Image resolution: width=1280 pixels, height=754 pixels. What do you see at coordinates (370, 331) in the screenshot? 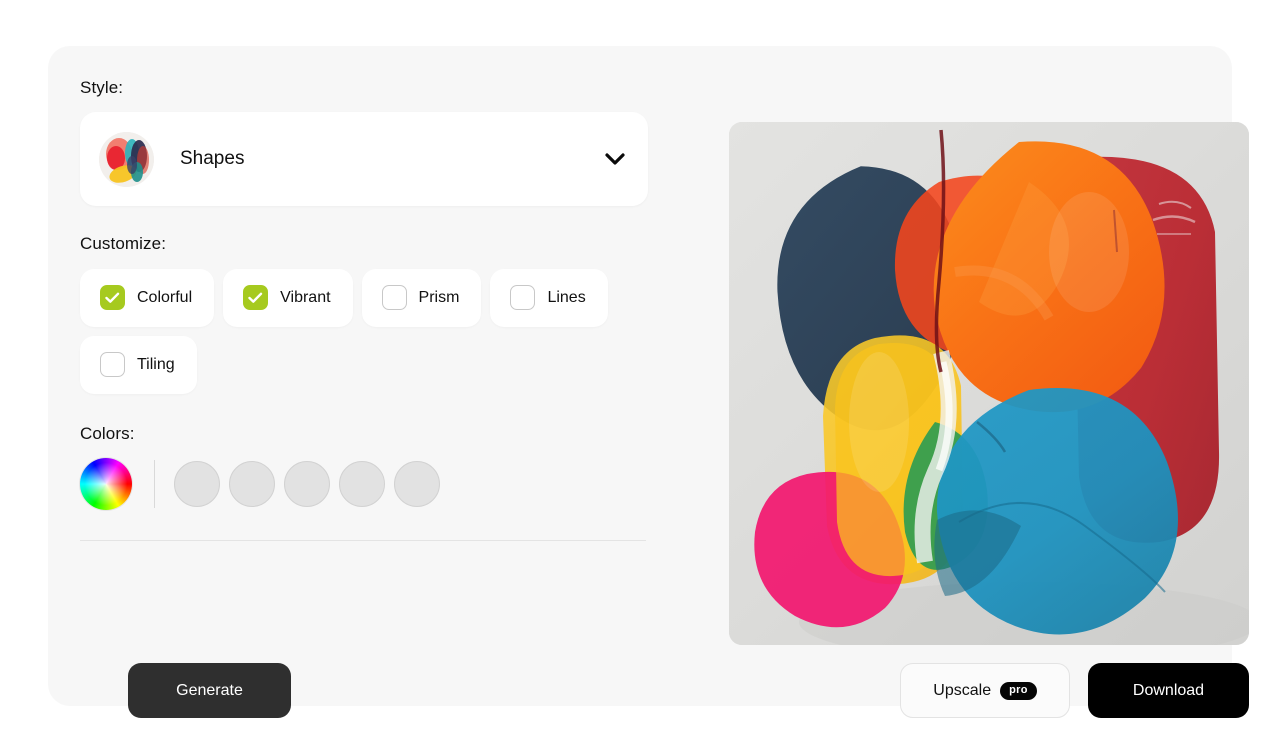
I see `customize-options: Colorful Vibrant Prism Lines Tiling` at bounding box center [370, 331].